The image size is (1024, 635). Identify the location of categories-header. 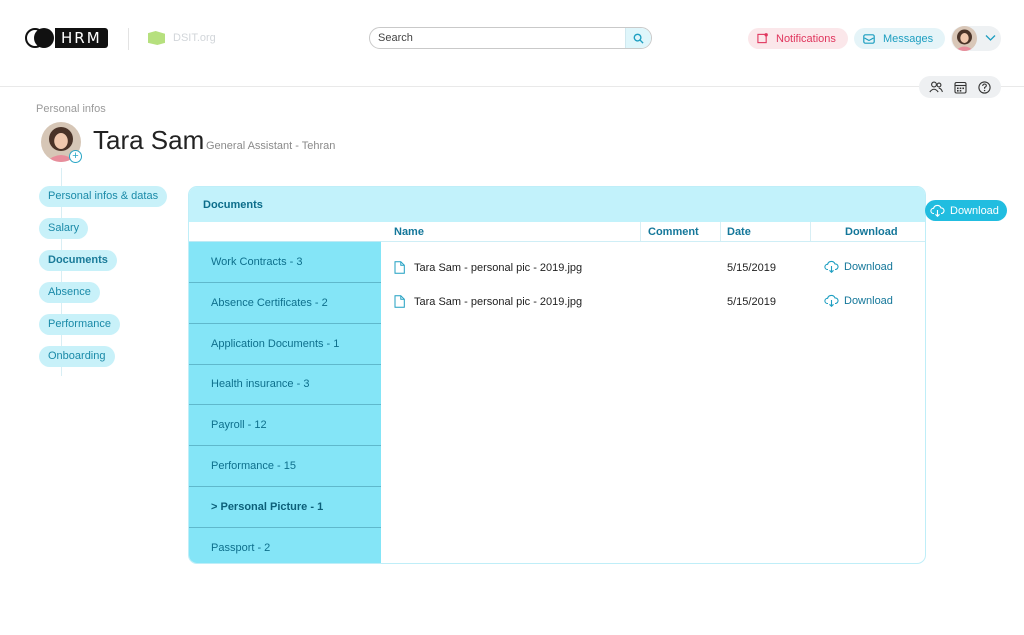
(285, 232).